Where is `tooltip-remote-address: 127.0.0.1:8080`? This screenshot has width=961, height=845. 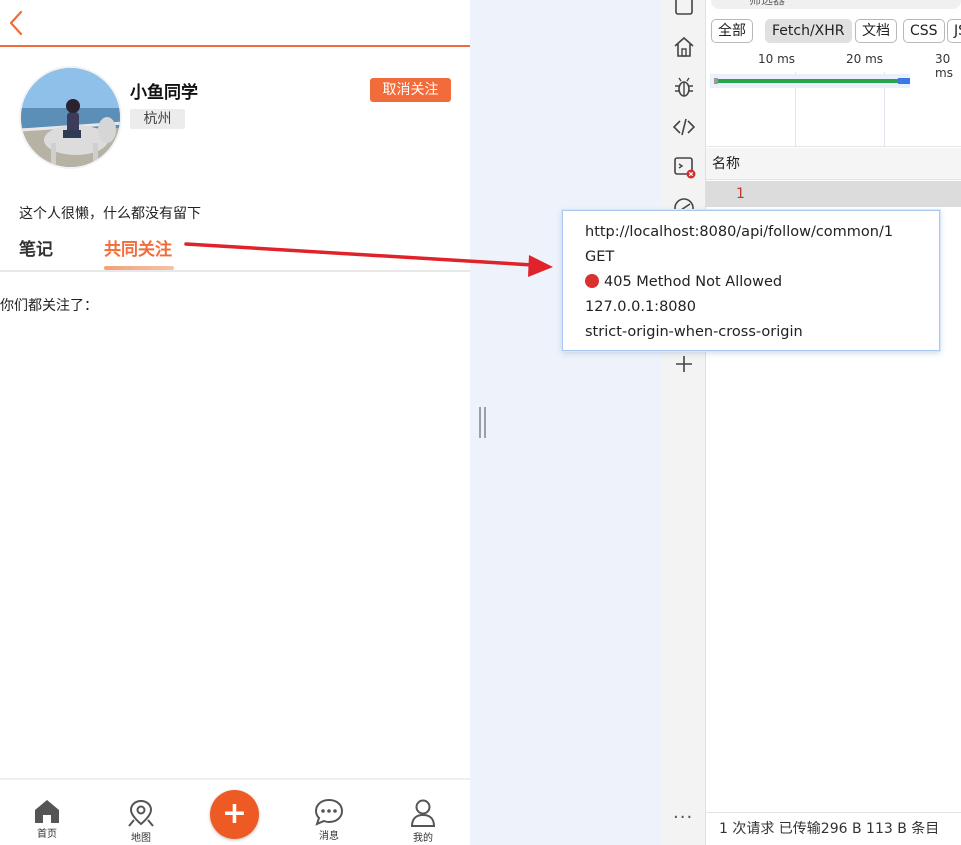
tooltip-remote-address: 127.0.0.1:8080 is located at coordinates (640, 307).